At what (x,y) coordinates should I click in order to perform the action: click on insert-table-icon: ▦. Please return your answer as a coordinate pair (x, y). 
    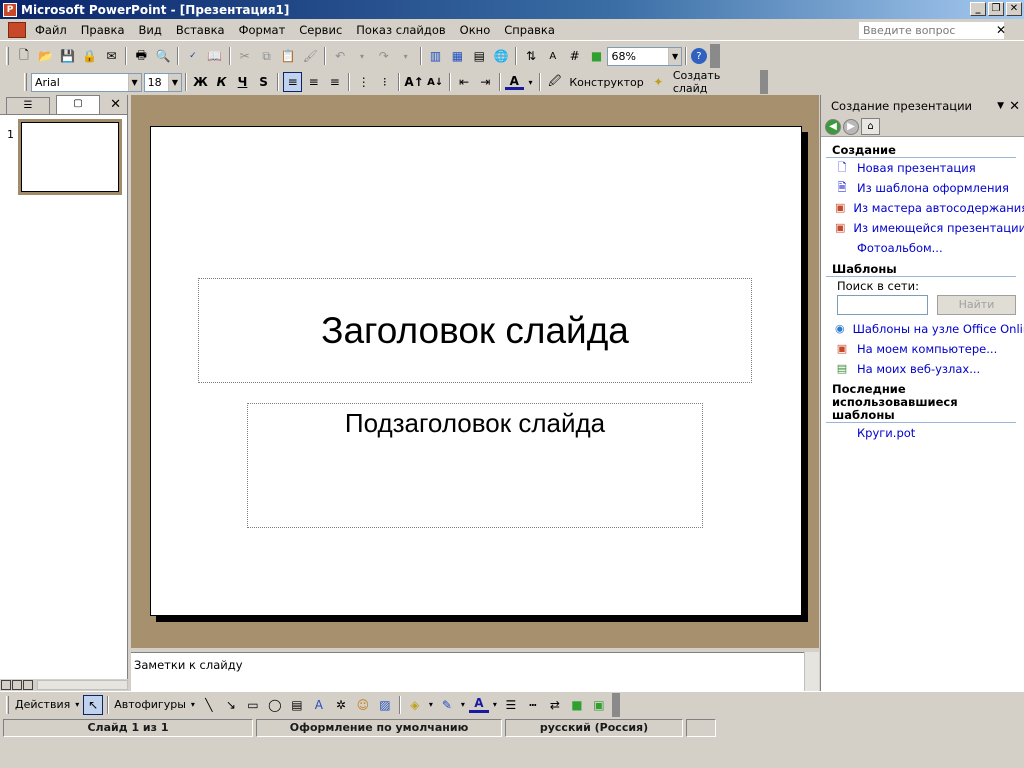
    Looking at the image, I should click on (457, 56).